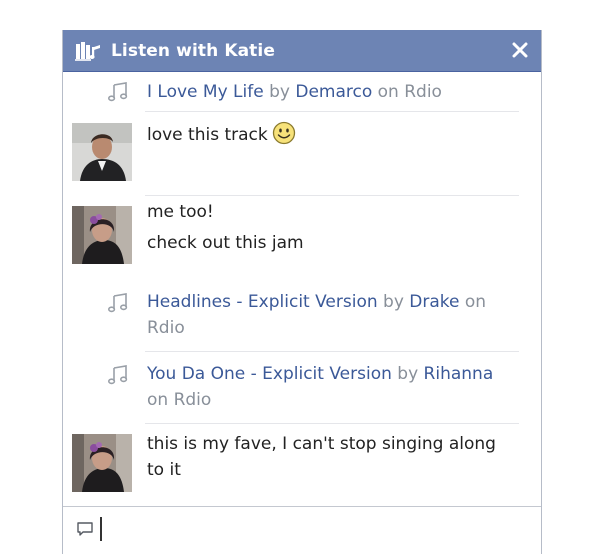 The width and height of the screenshot is (600, 554). I want to click on list-item: me too! check out this jam, so click(302, 238).